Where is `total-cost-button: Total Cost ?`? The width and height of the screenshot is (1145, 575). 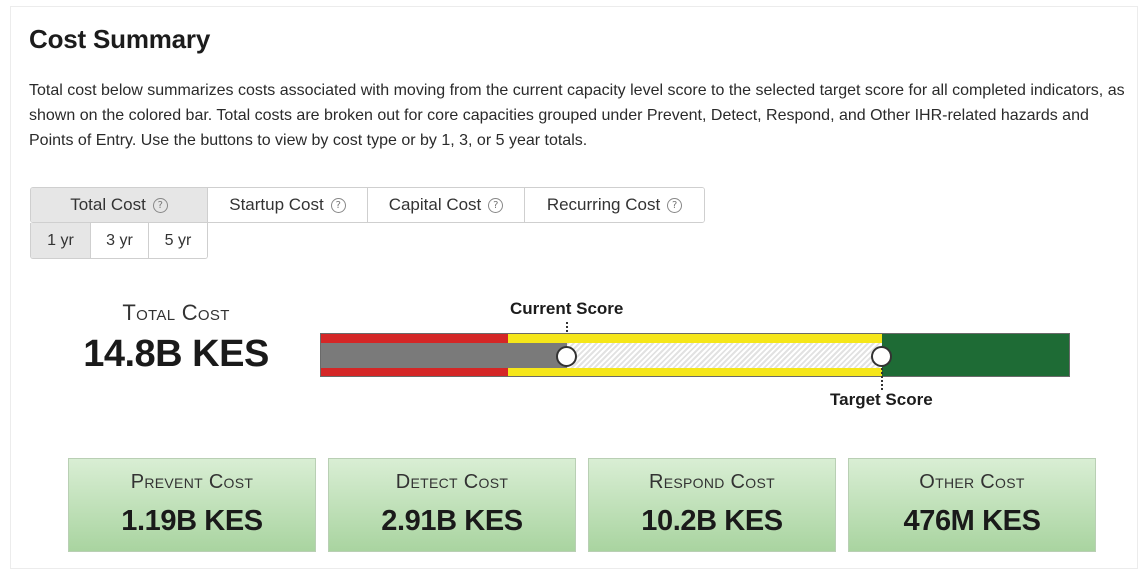
total-cost-button: Total Cost ? is located at coordinates (119, 205).